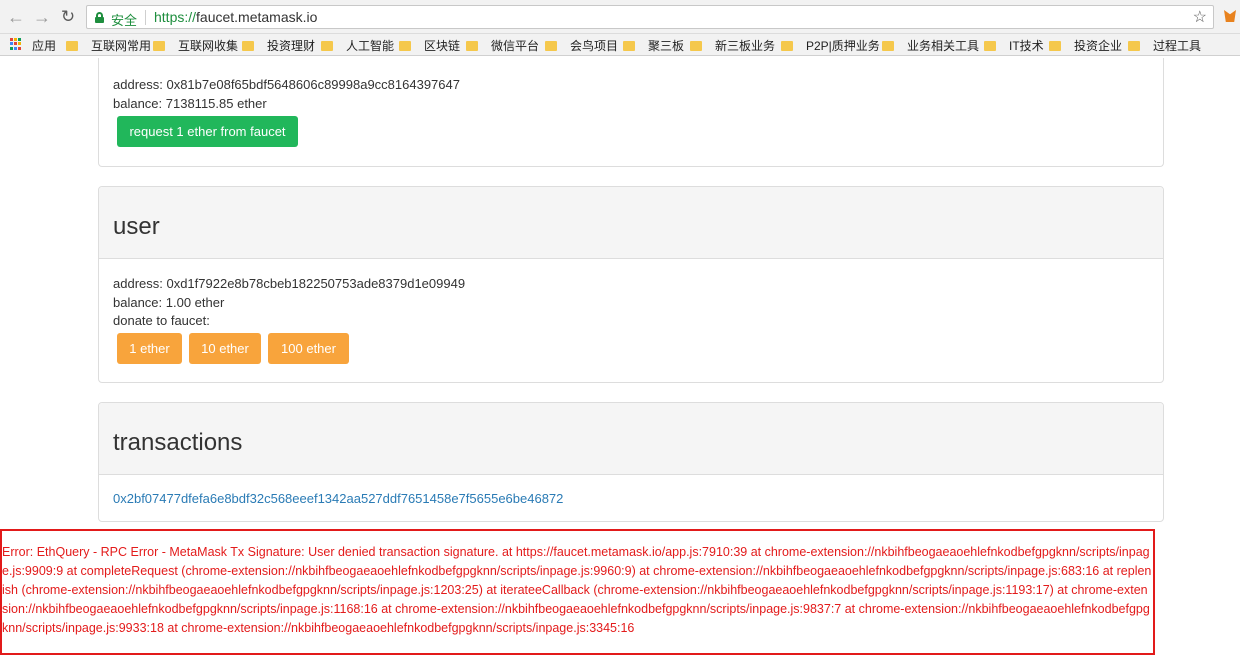  What do you see at coordinates (136, 226) in the screenshot?
I see `user-heading: user` at bounding box center [136, 226].